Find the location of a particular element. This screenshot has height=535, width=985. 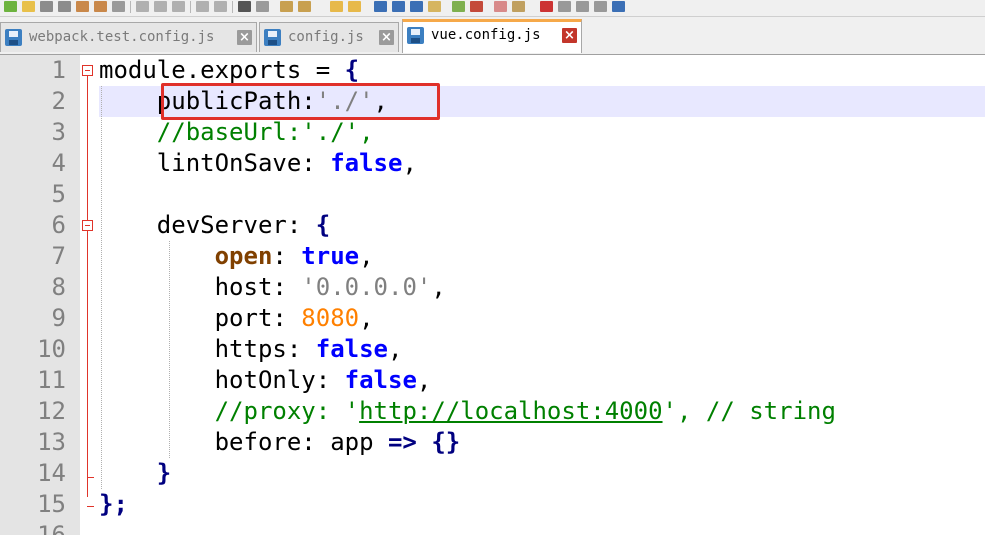

code-token: 8080 is located at coordinates (330, 318).